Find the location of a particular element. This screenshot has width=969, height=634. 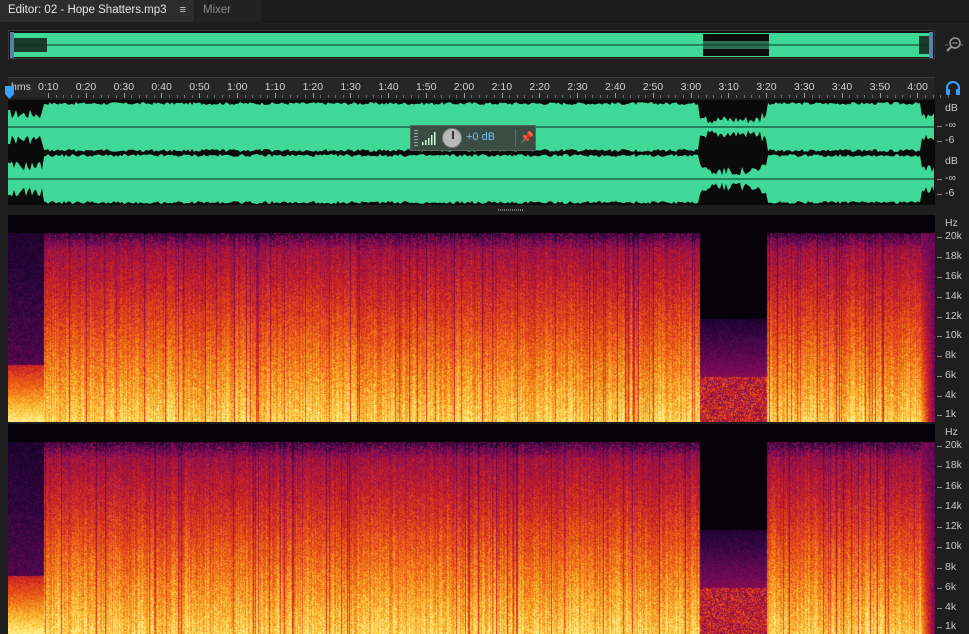

hz-label: 12k is located at coordinates (953, 315).